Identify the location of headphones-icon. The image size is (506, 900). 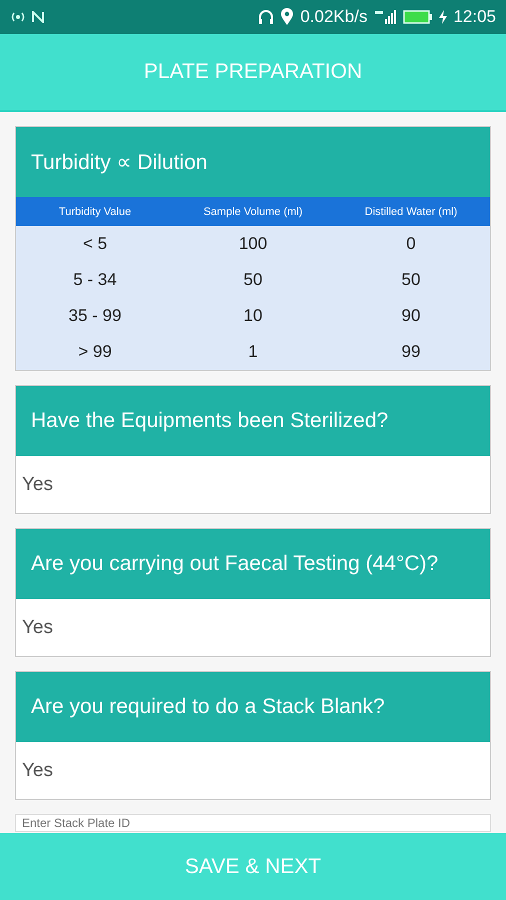
(266, 17).